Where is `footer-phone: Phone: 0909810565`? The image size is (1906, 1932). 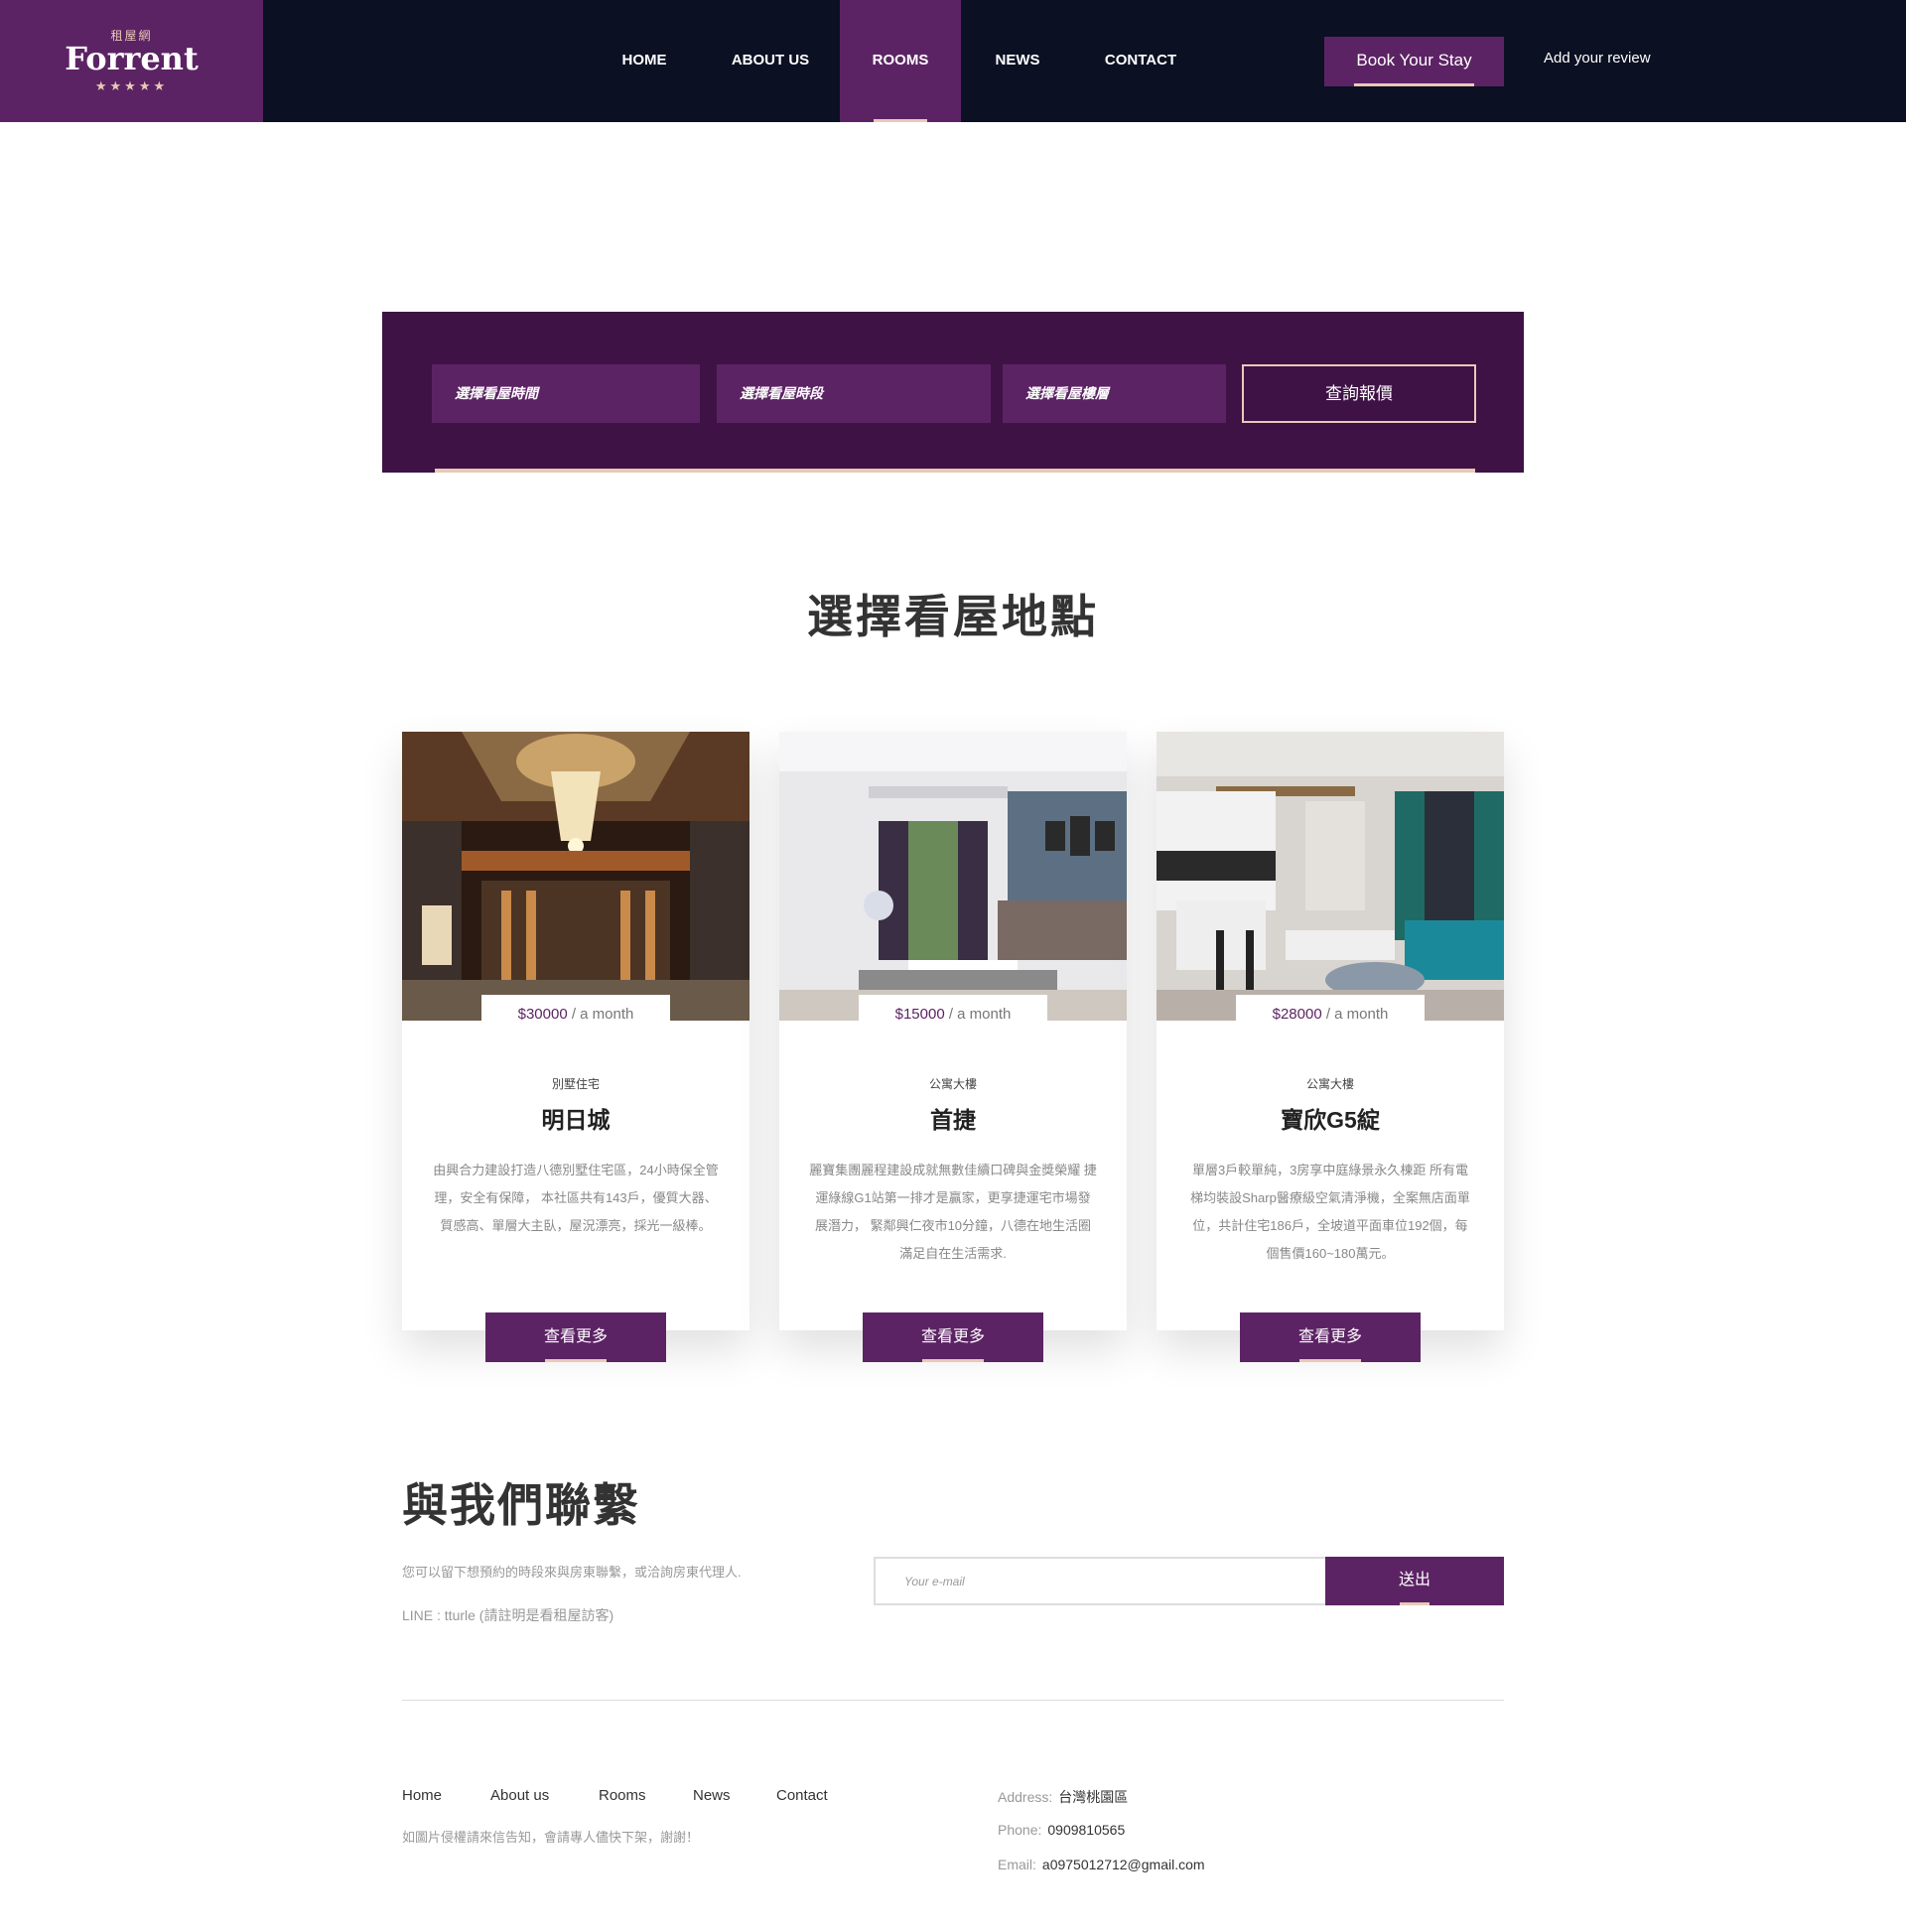
footer-phone: Phone: 0909810565 is located at coordinates (1061, 1830).